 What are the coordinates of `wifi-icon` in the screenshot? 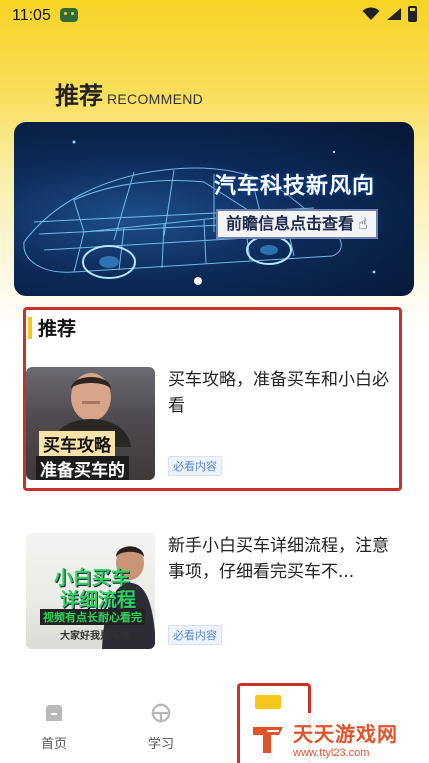 It's located at (371, 13).